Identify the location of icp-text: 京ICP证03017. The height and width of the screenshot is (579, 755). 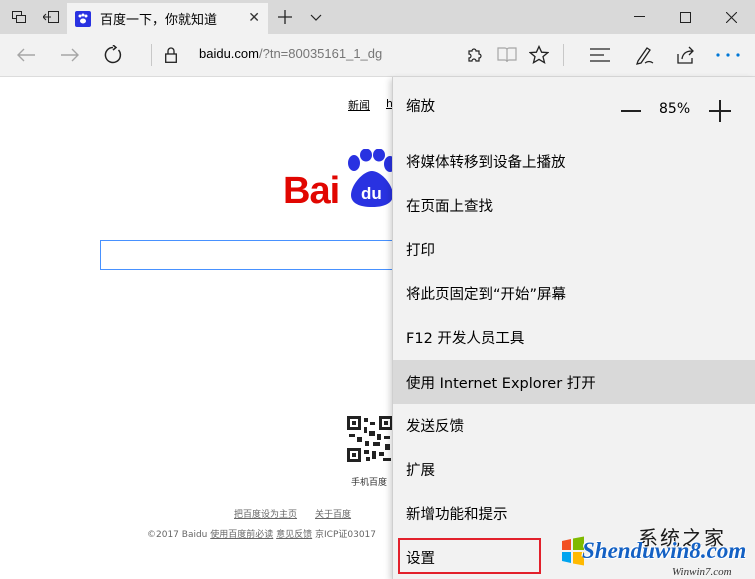
(344, 535).